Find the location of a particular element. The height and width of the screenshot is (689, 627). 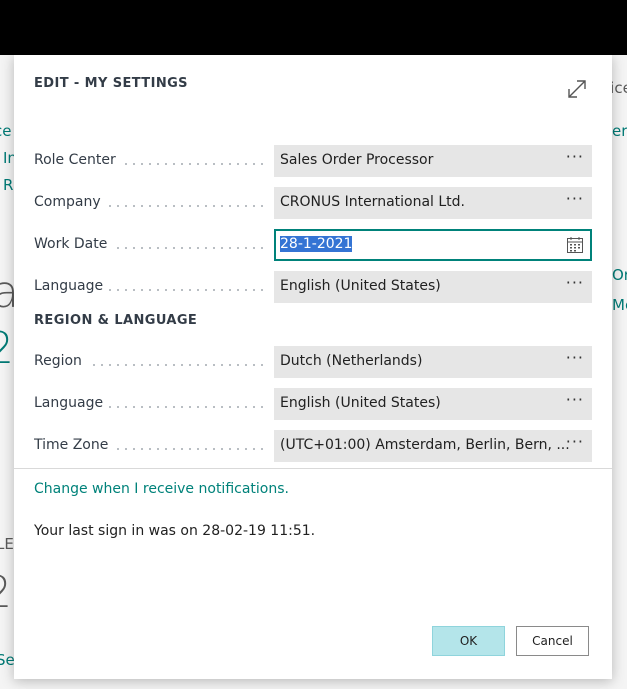

regional-language-label-text: Language is located at coordinates (72, 403).